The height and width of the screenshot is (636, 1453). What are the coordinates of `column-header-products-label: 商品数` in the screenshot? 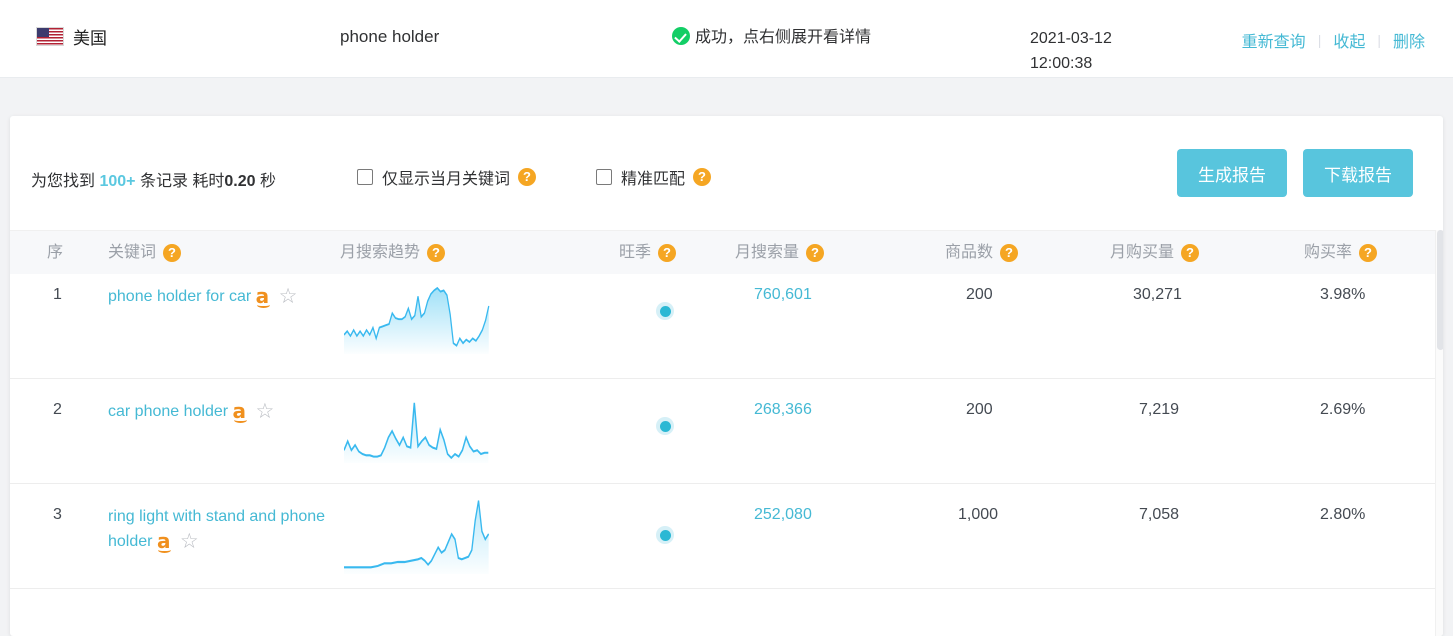 It's located at (969, 252).